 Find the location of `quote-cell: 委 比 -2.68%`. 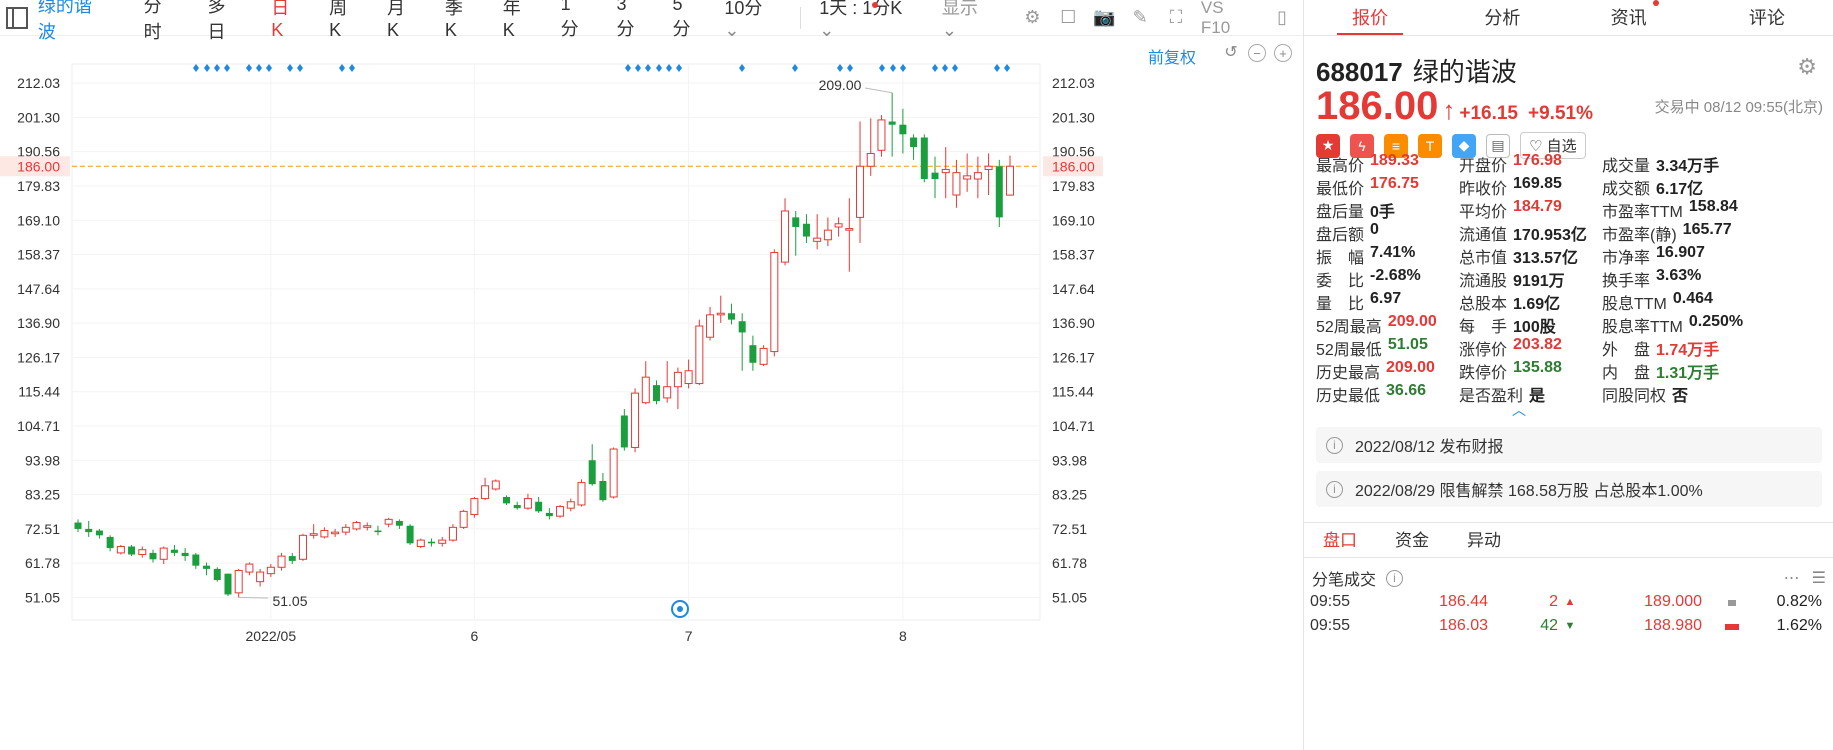

quote-cell: 委 比 -2.68% is located at coordinates (1387, 279).